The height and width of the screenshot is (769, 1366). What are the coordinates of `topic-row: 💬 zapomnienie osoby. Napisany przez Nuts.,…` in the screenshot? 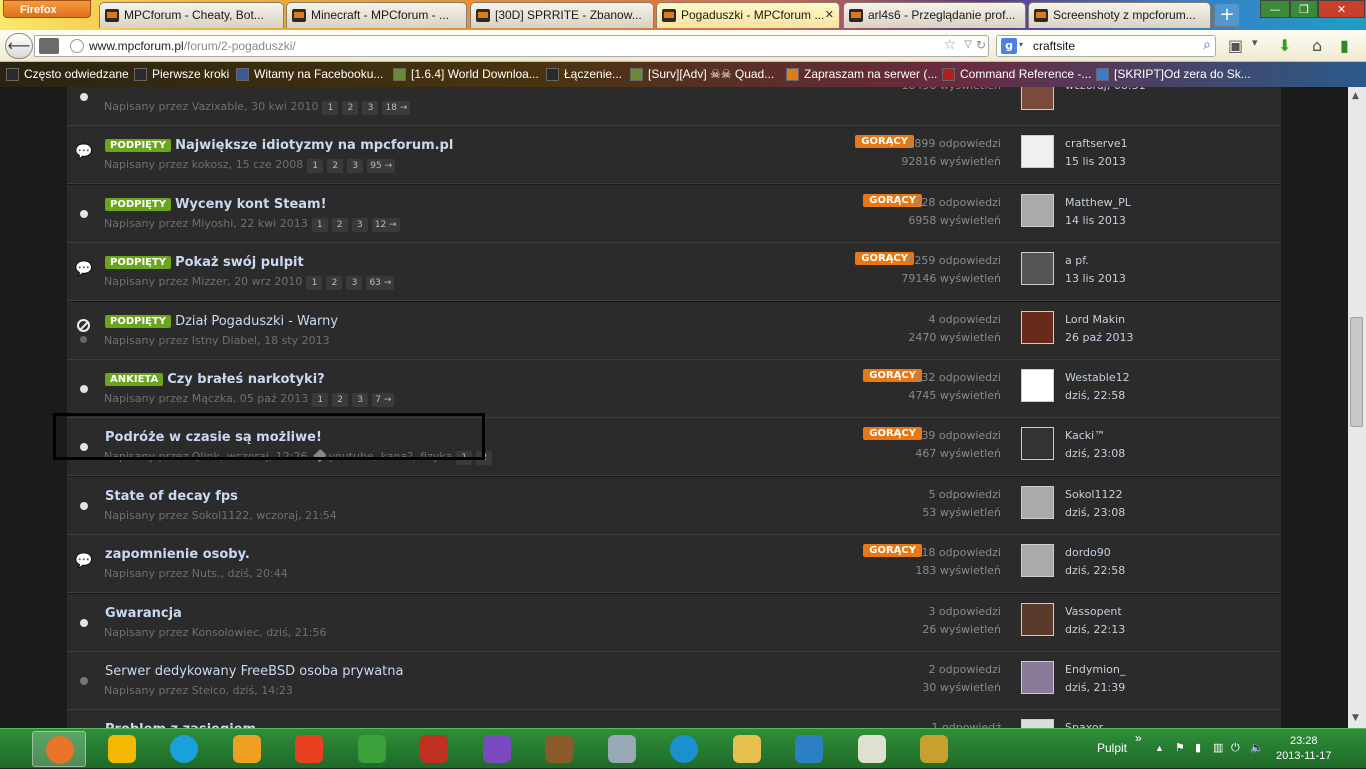 It's located at (674, 564).